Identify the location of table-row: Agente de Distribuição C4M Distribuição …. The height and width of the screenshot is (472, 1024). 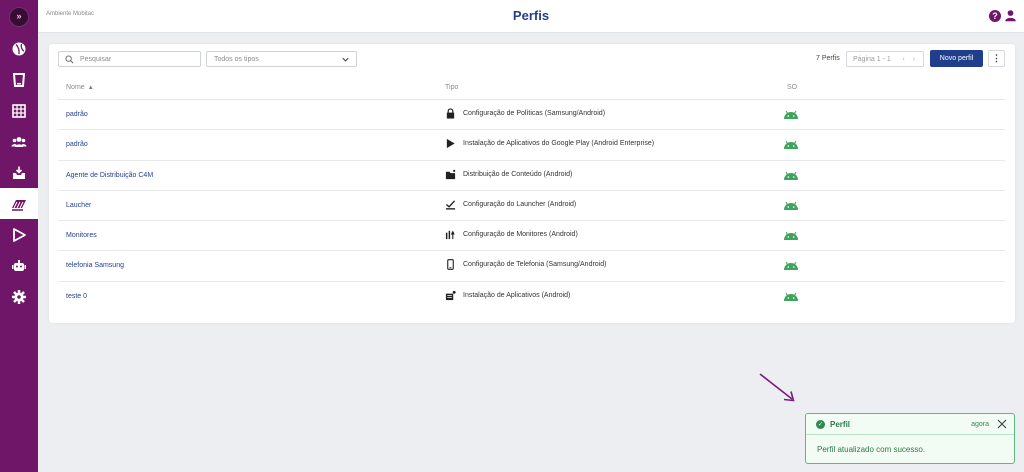
(531, 176).